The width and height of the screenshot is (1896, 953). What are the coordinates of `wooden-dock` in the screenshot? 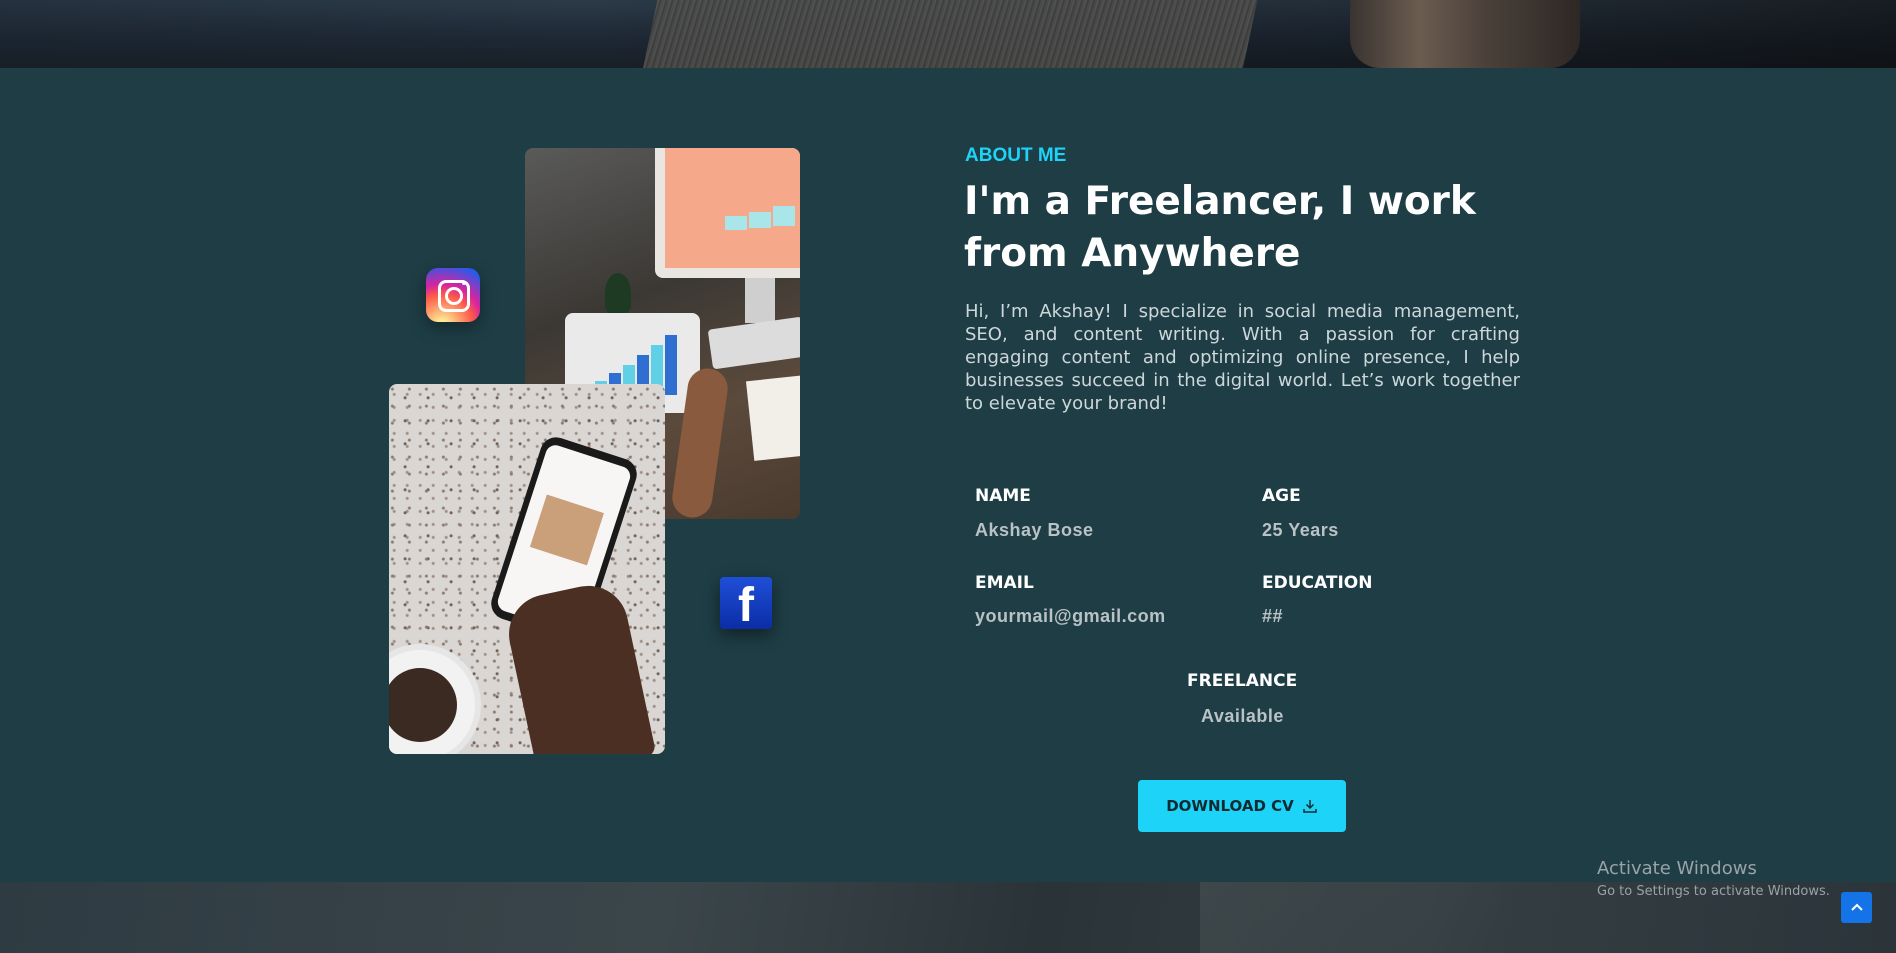 It's located at (950, 34).